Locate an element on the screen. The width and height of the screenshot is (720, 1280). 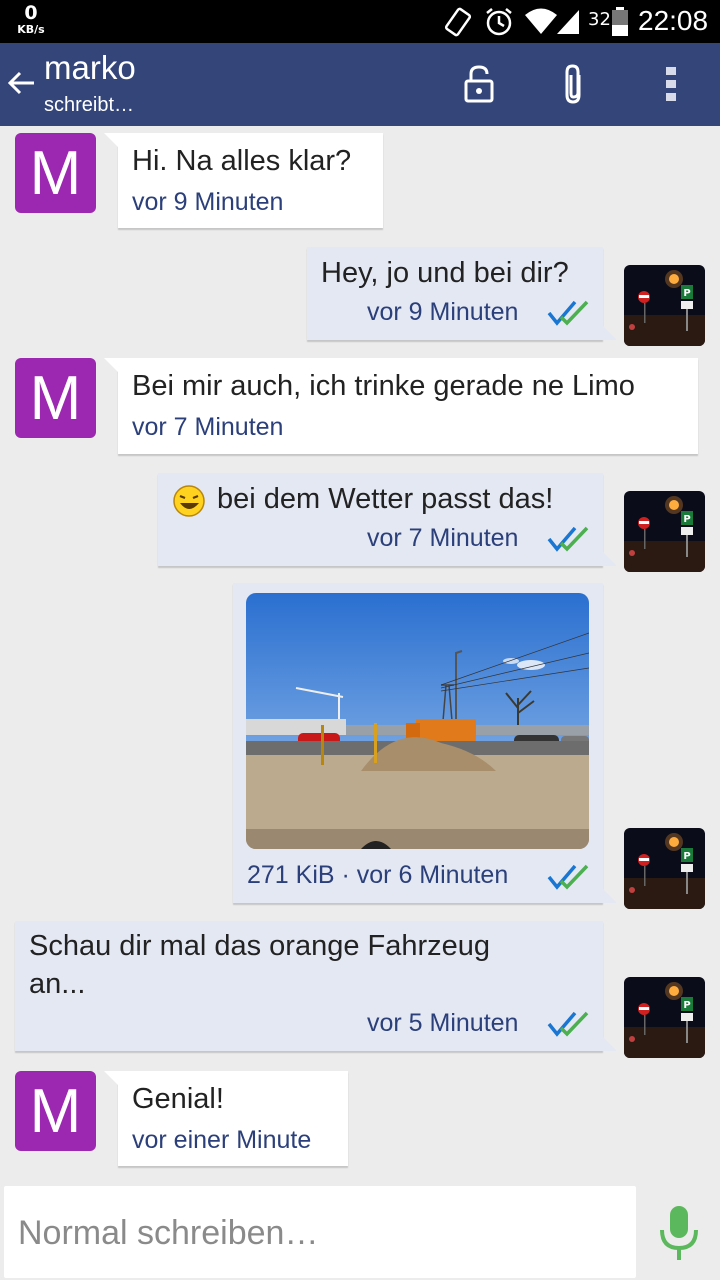
outgoing-message-bubble: bei dem Wetter passt das! vor 7 Minuten is located at coordinates (387, 519).